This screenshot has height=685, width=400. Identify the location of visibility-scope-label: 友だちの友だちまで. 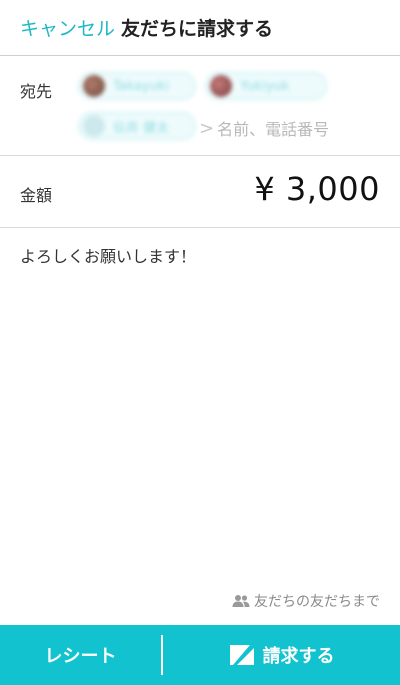
(317, 602).